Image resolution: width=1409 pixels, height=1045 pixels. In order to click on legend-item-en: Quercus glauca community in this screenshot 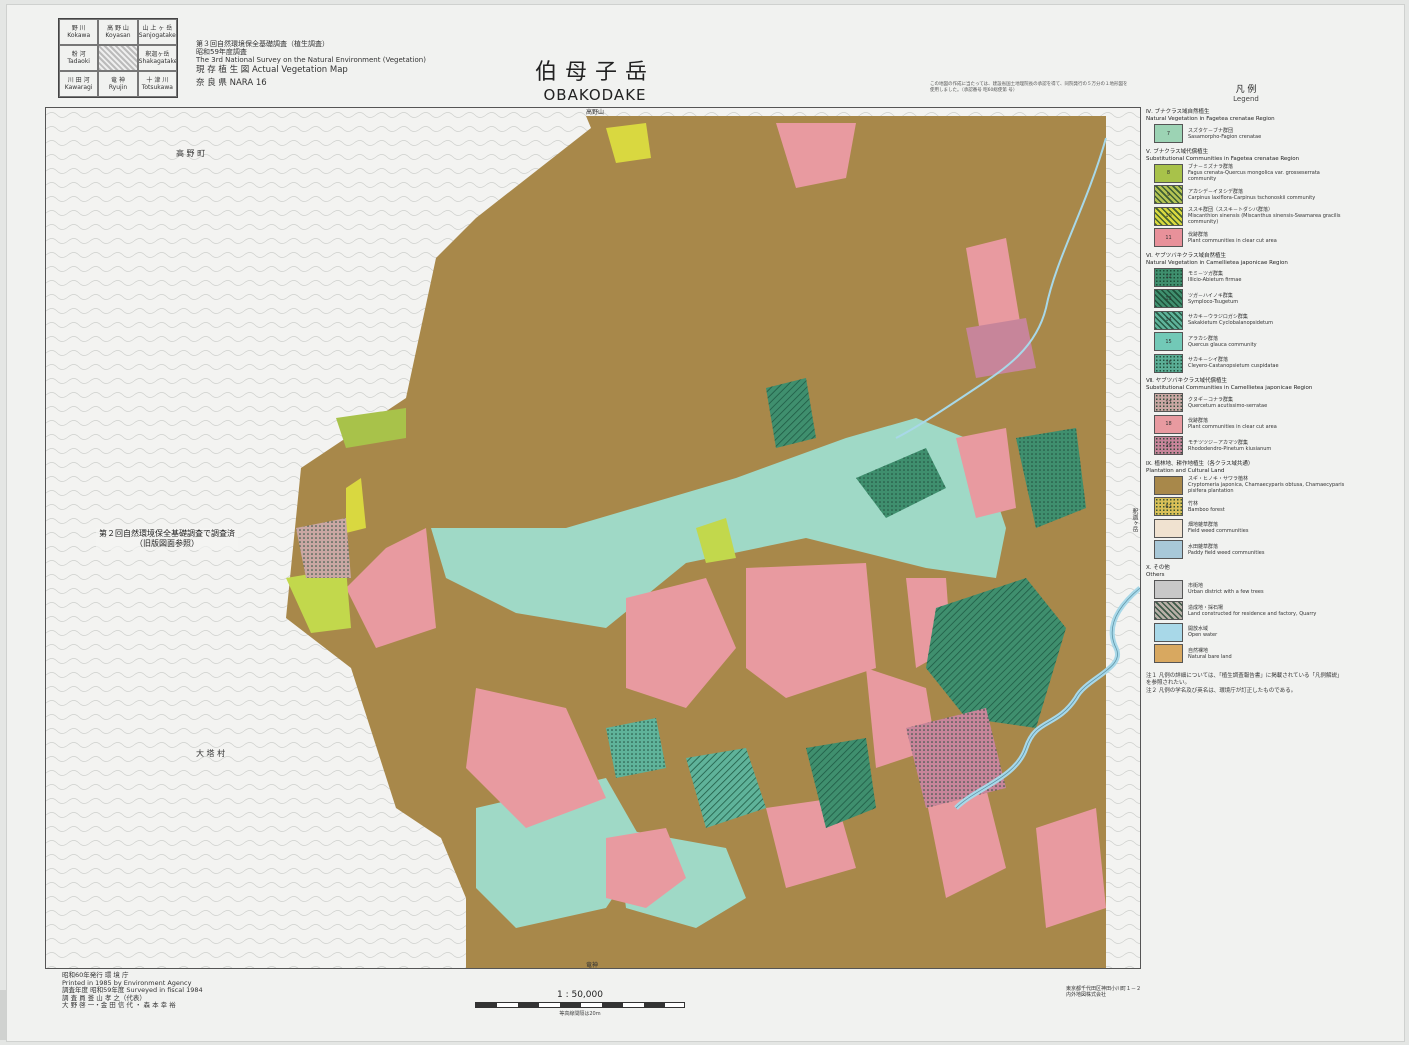, I will do `click(1222, 344)`.